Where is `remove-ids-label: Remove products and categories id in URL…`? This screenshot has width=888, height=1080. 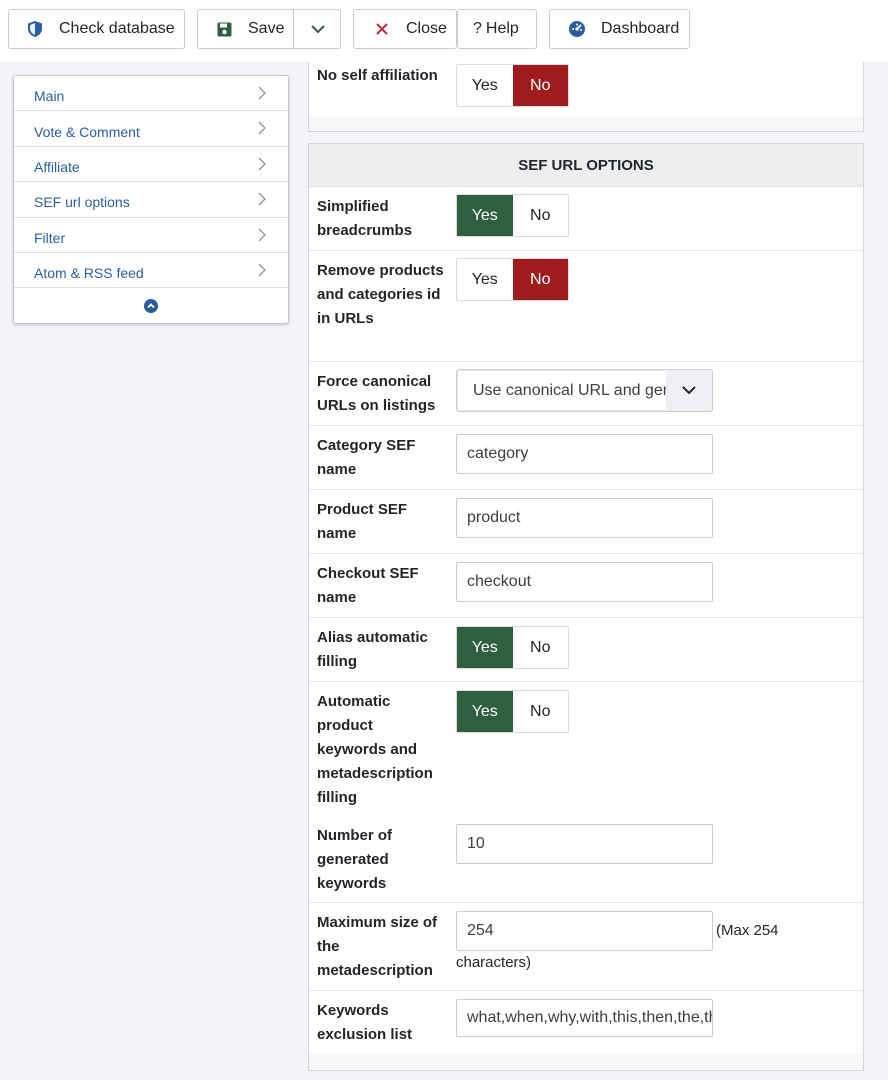 remove-ids-label: Remove products and categories id in URL… is located at coordinates (380, 294).